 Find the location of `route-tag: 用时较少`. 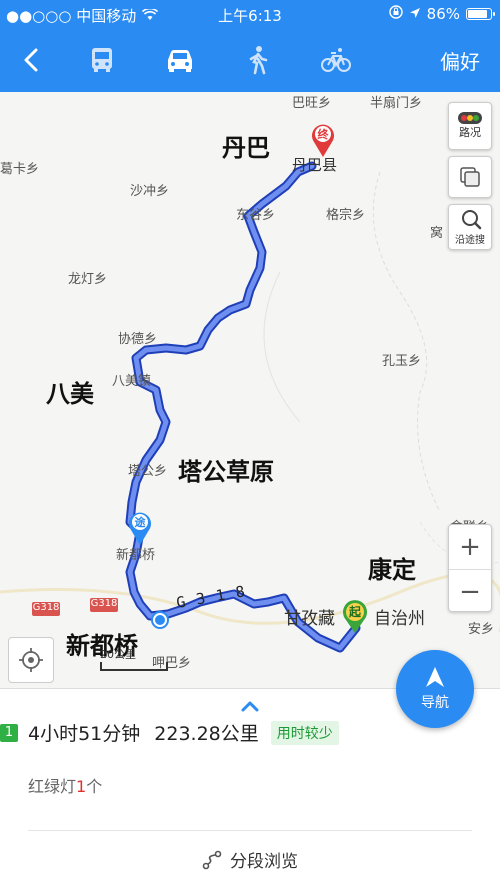

route-tag: 用时较少 is located at coordinates (304, 732).